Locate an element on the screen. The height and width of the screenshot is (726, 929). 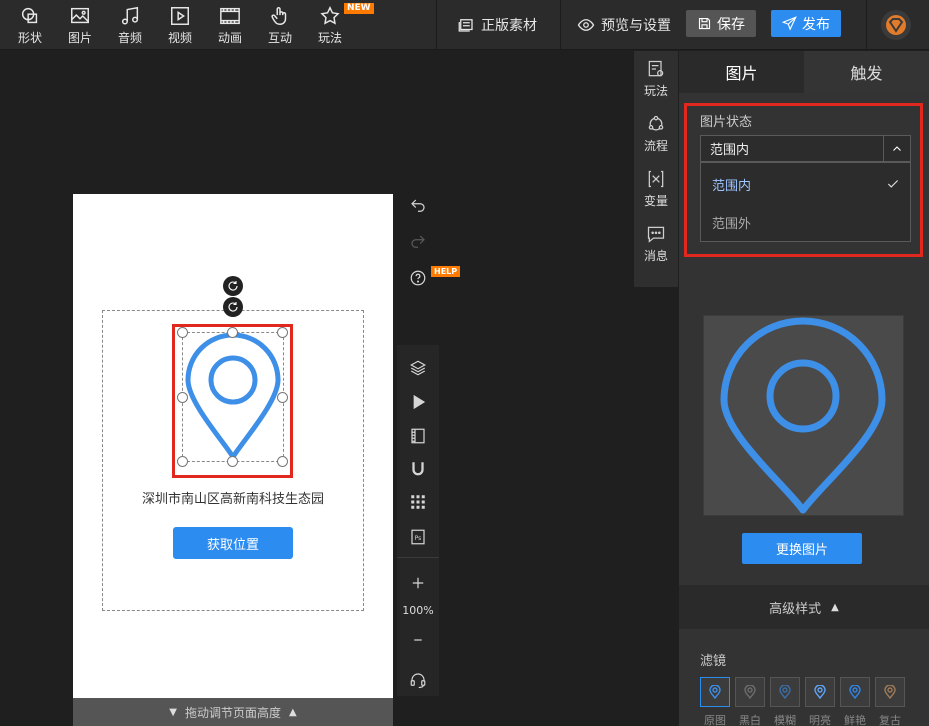
video-icon is located at coordinates (180, 15).